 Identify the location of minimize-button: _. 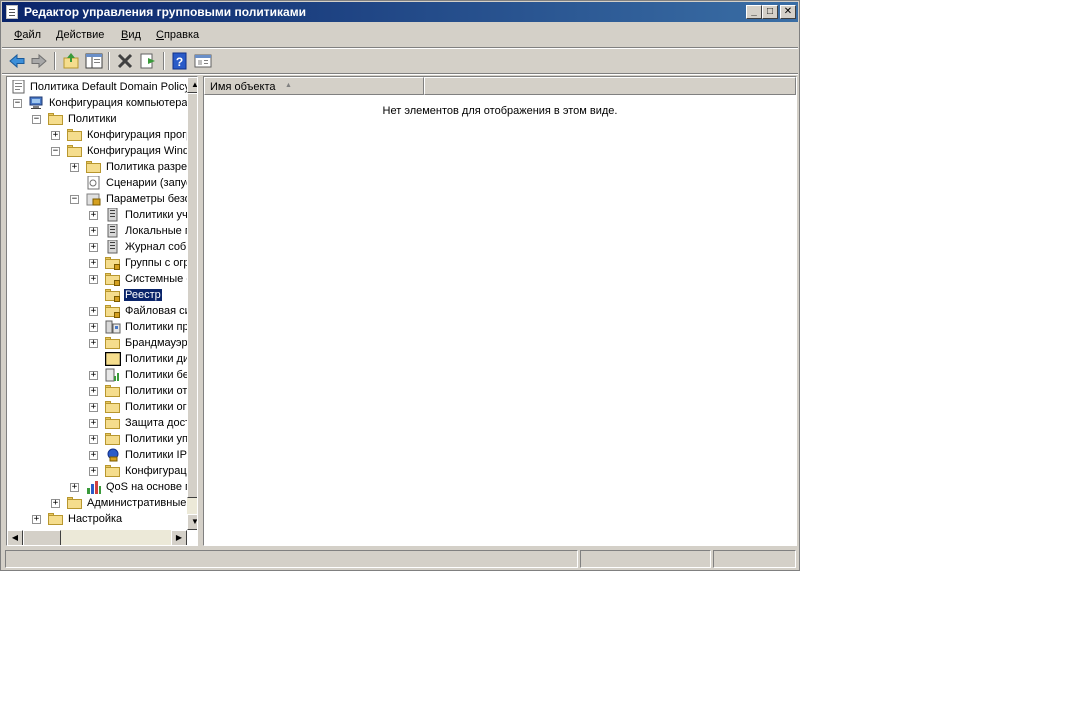
(754, 12).